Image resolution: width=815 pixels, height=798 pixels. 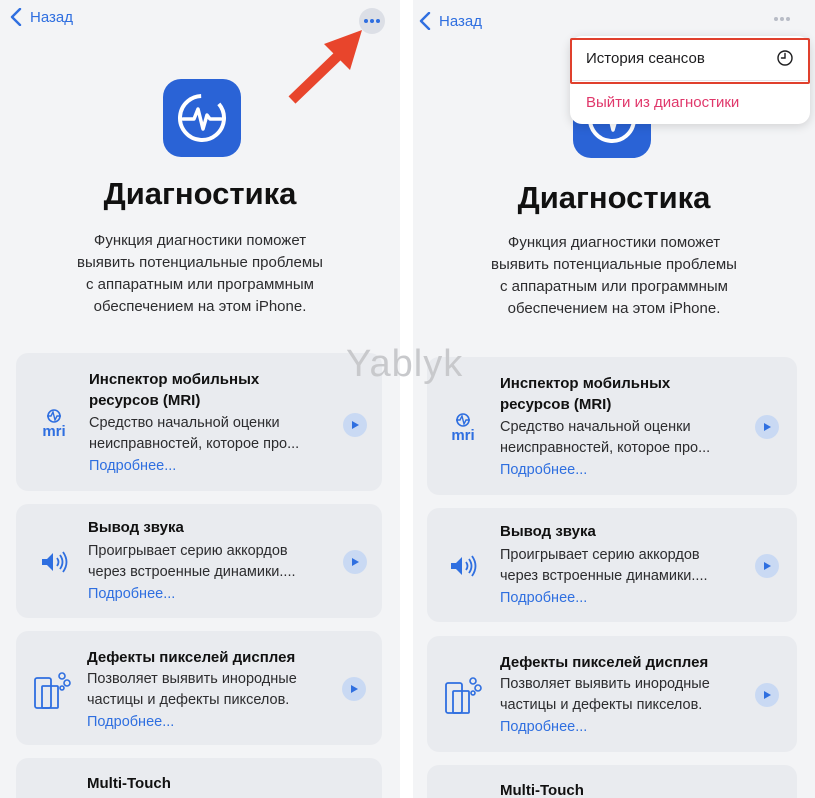 I want to click on watermark: Yablyk, so click(x=405, y=364).